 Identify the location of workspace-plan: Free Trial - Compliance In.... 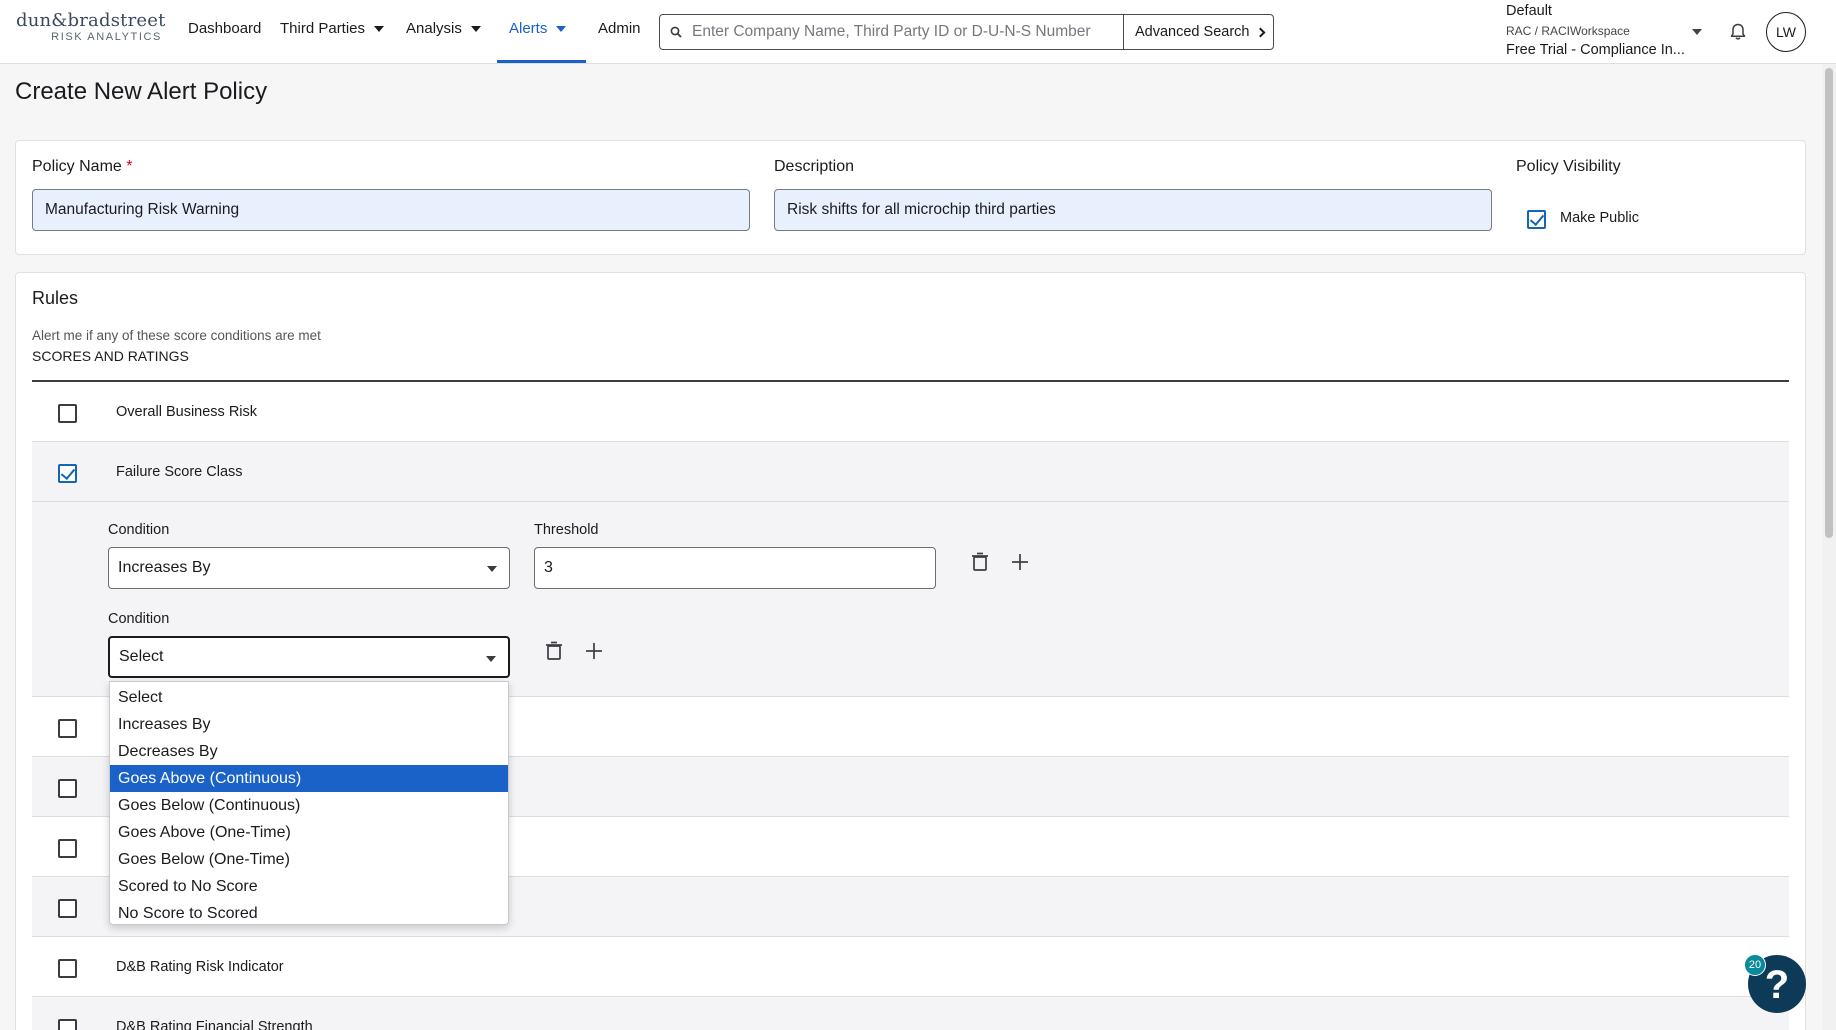
(1595, 50).